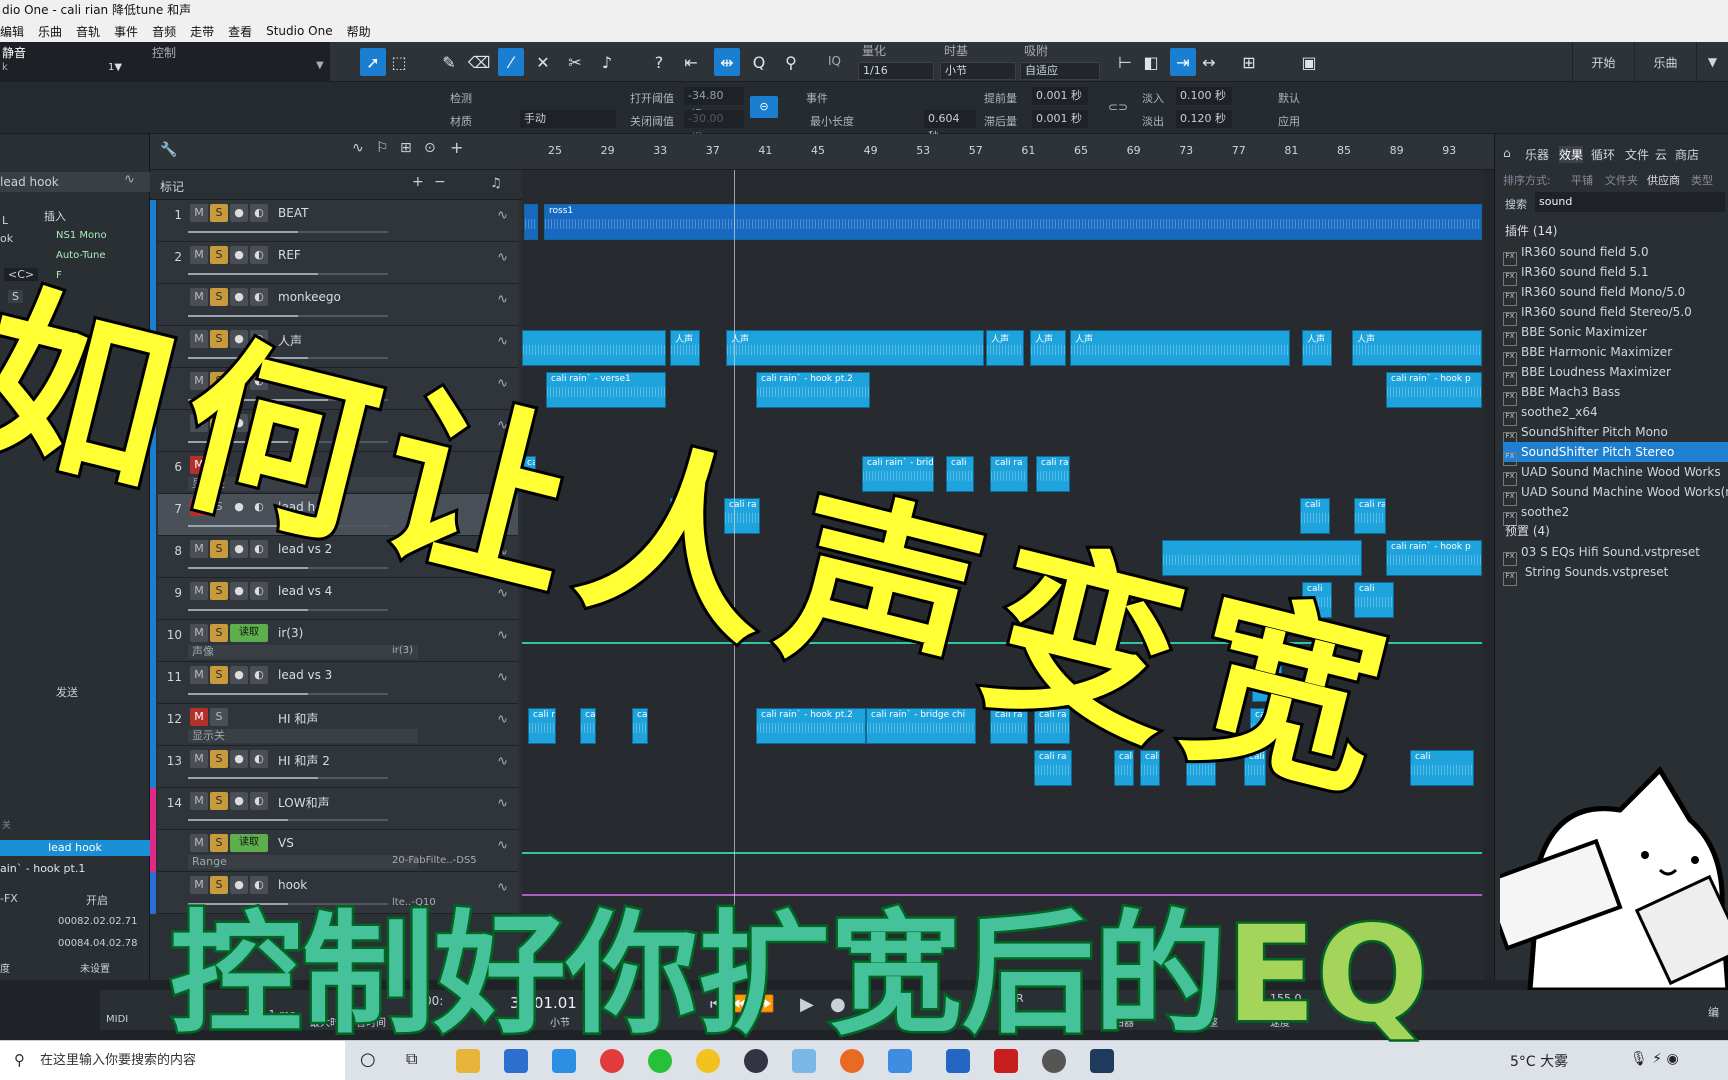 The height and width of the screenshot is (1080, 1728). Describe the element at coordinates (1289, 121) in the screenshot. I see `apply-button: 应用` at that location.